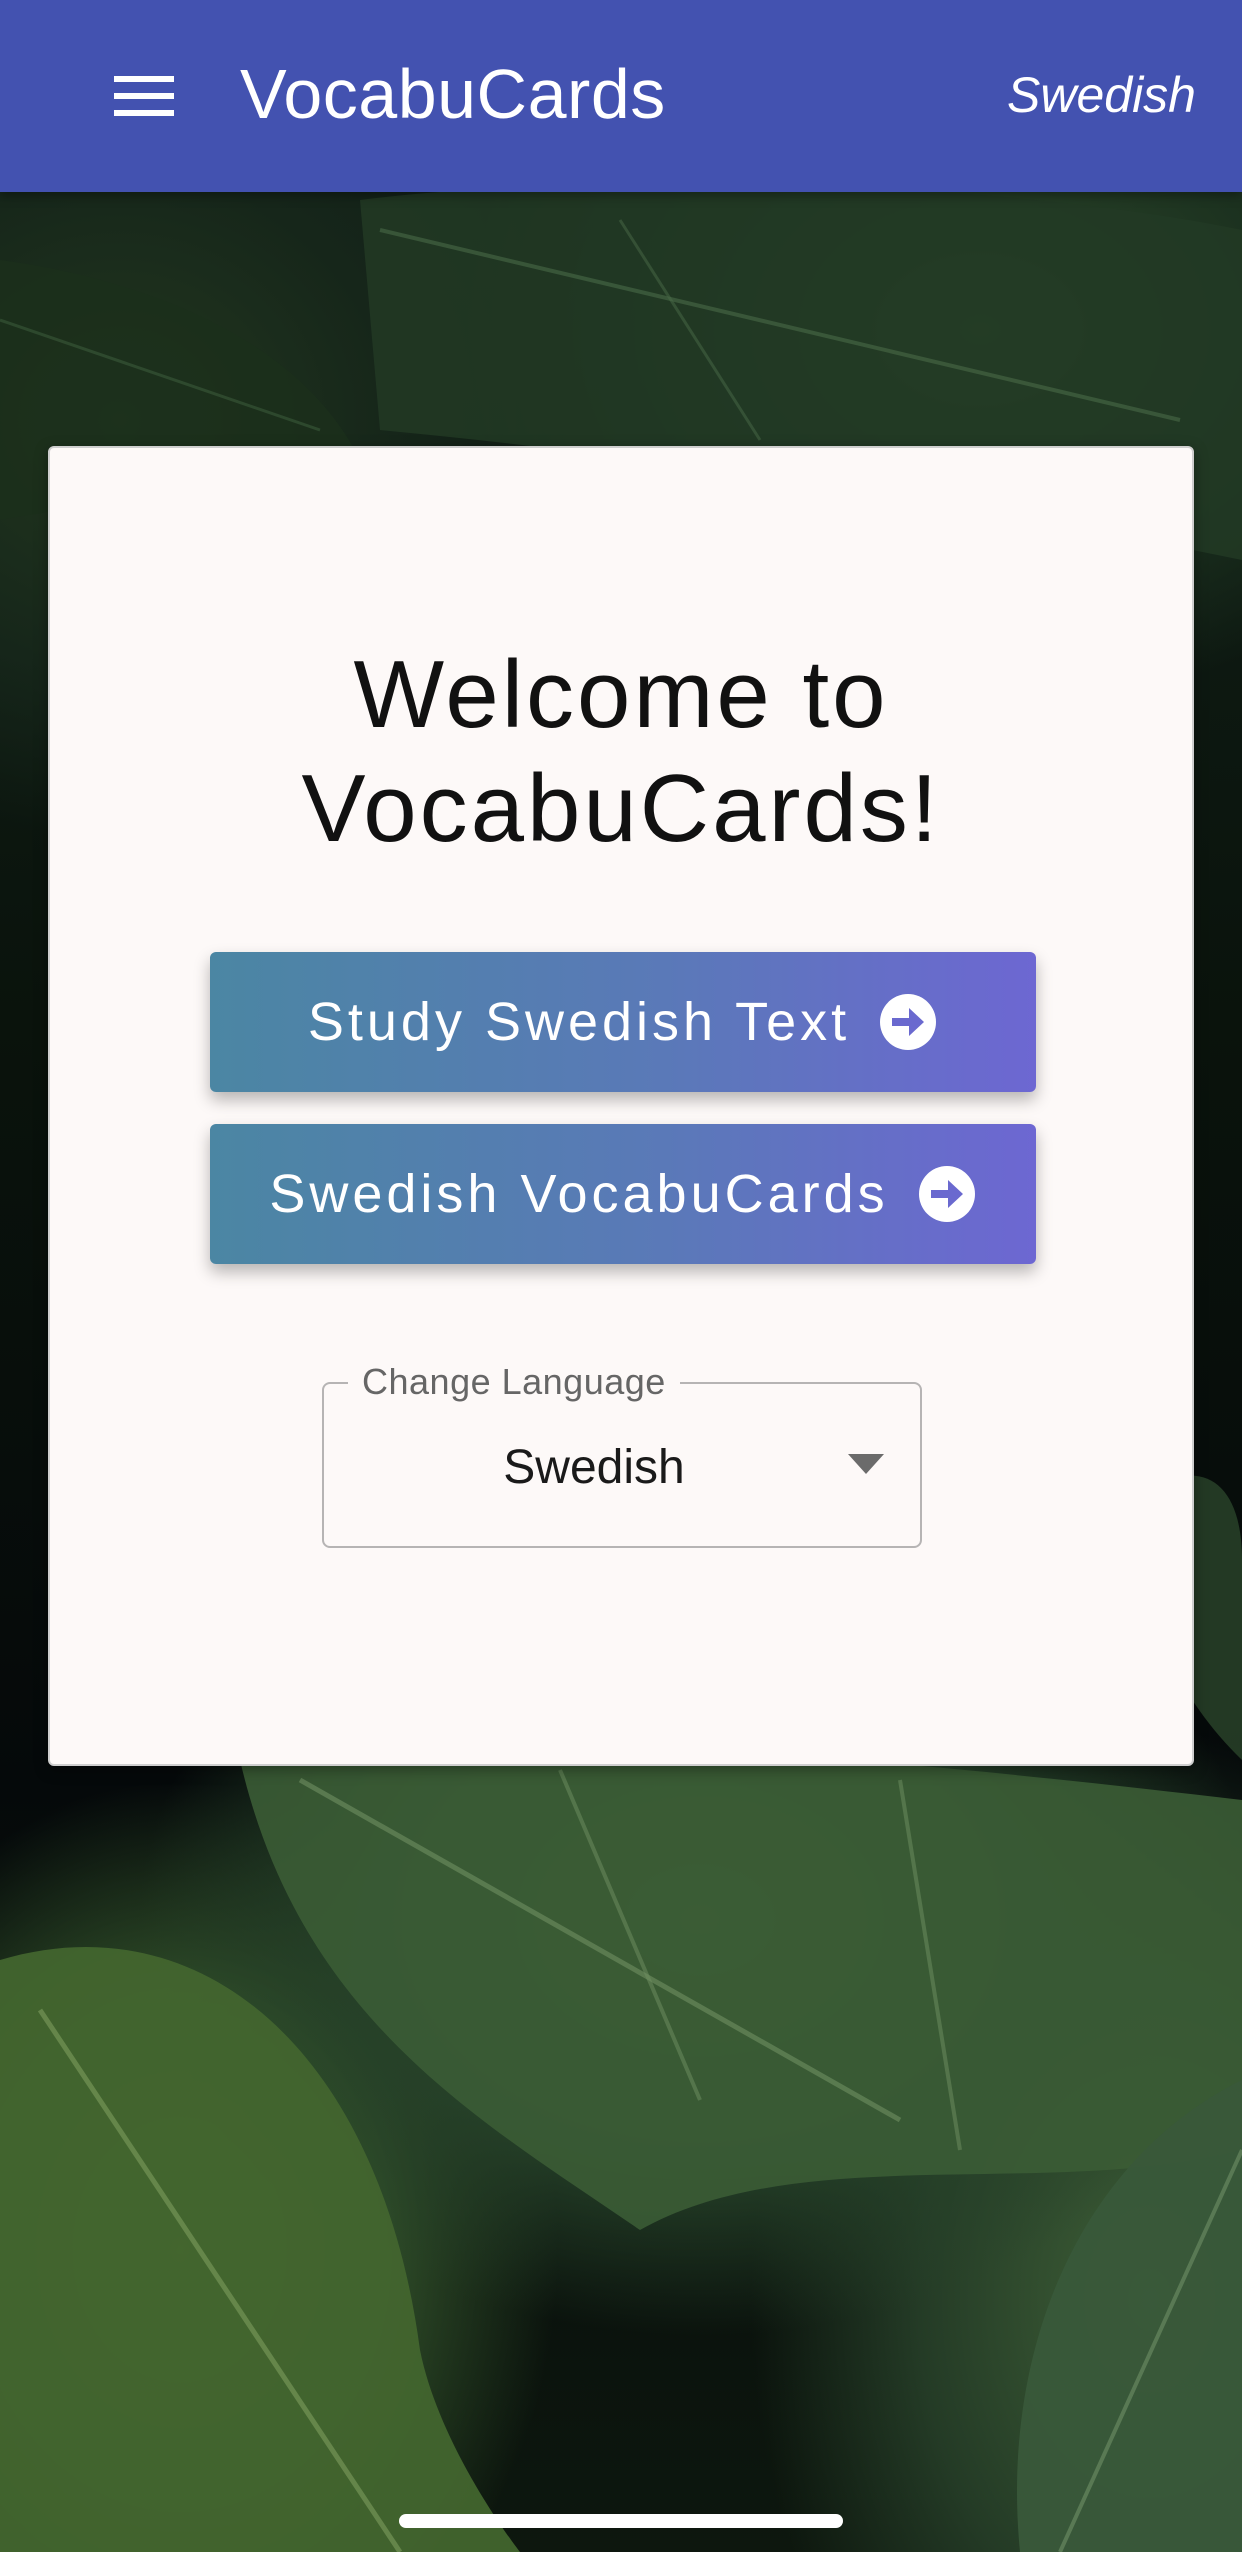 The image size is (1242, 2552). Describe the element at coordinates (866, 1464) in the screenshot. I see `caret-down-icon` at that location.